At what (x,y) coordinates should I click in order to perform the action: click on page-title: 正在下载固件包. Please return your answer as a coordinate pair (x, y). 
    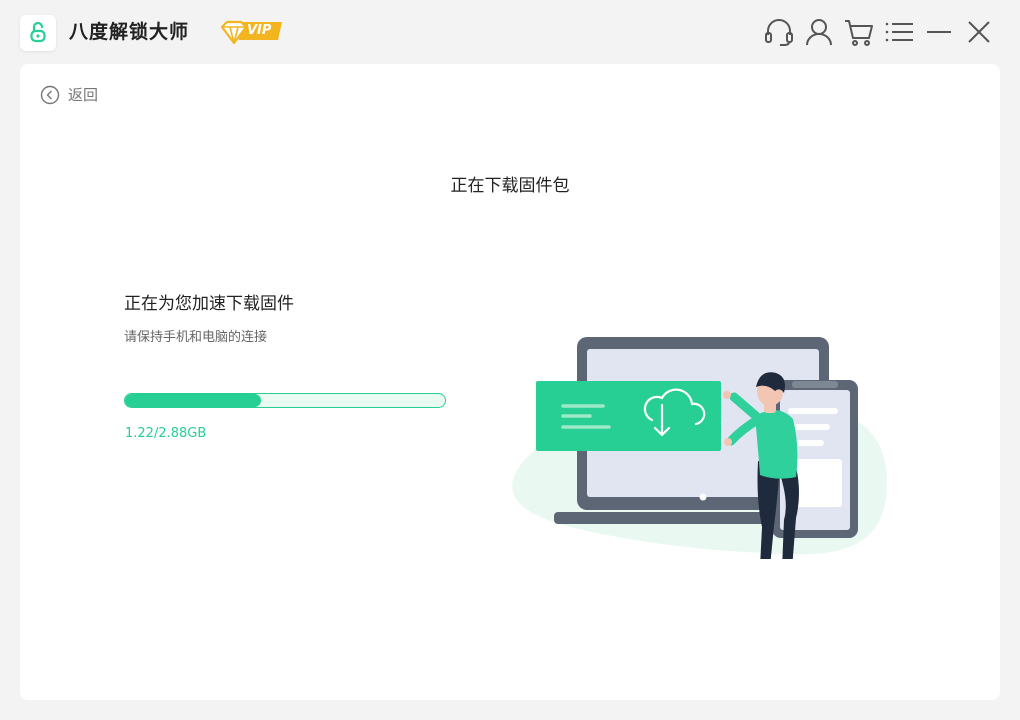
    Looking at the image, I should click on (510, 186).